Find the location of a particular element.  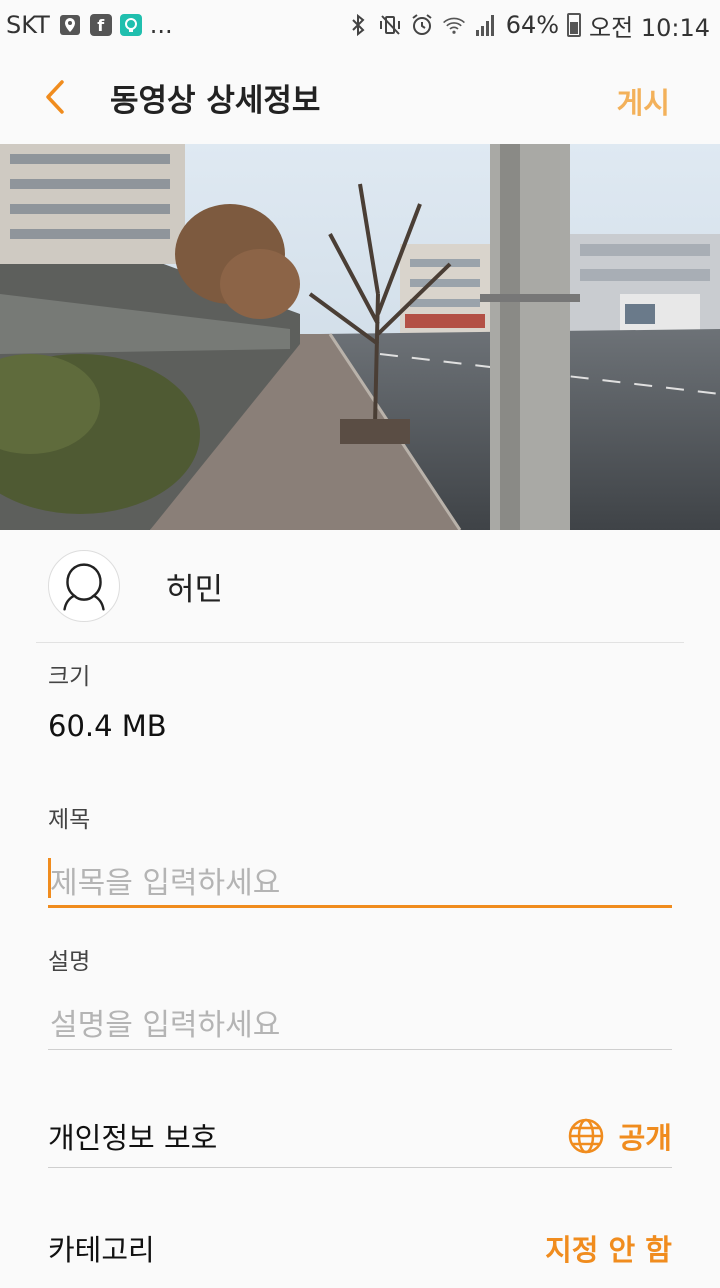

back-button is located at coordinates (55, 97).